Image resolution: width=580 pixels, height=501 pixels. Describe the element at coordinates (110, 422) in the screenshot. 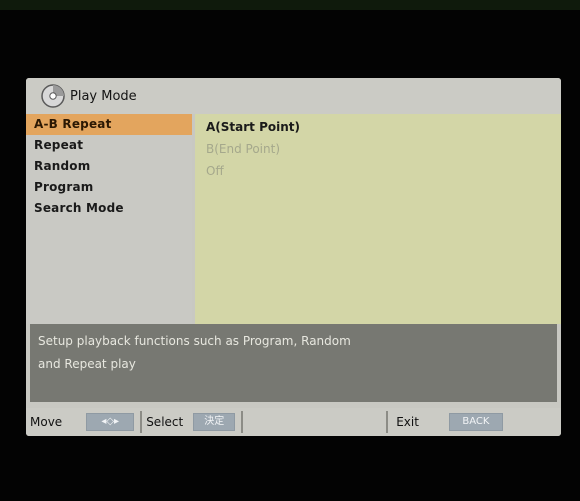

I see `move-key-icon: ◂◇▸` at that location.